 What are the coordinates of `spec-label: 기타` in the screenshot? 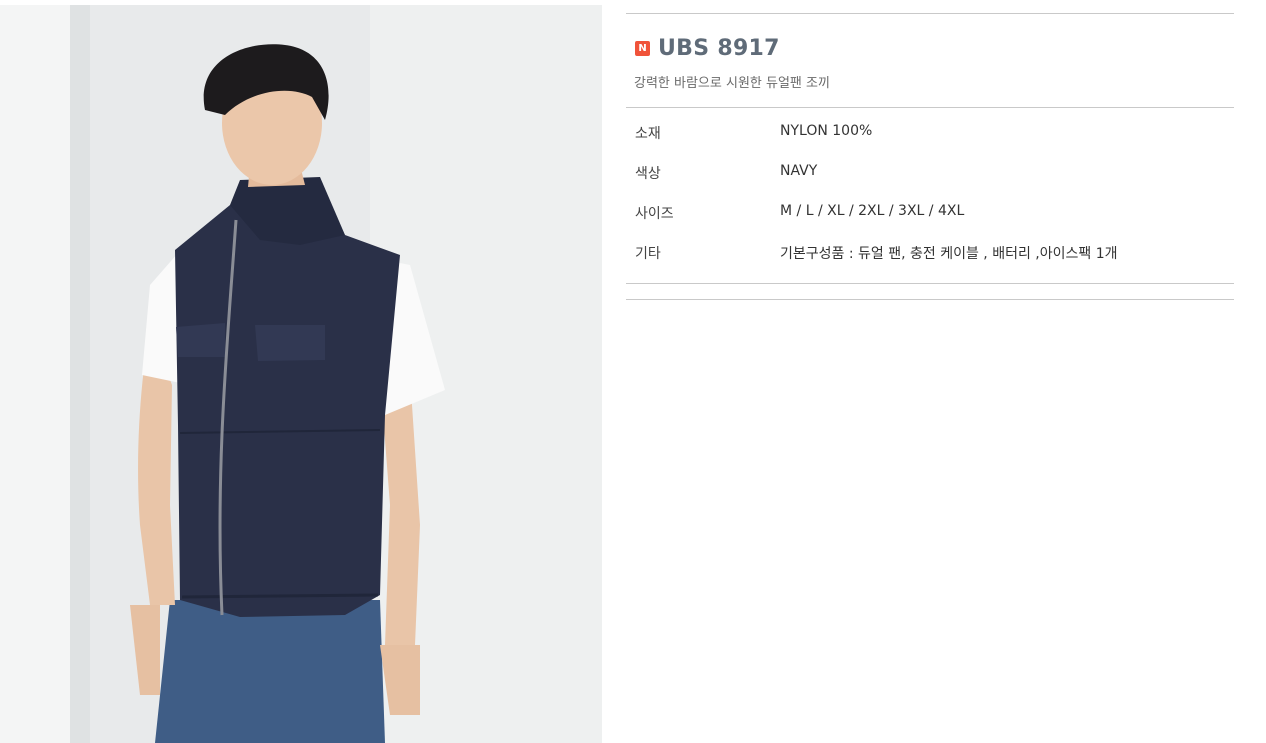 It's located at (648, 254).